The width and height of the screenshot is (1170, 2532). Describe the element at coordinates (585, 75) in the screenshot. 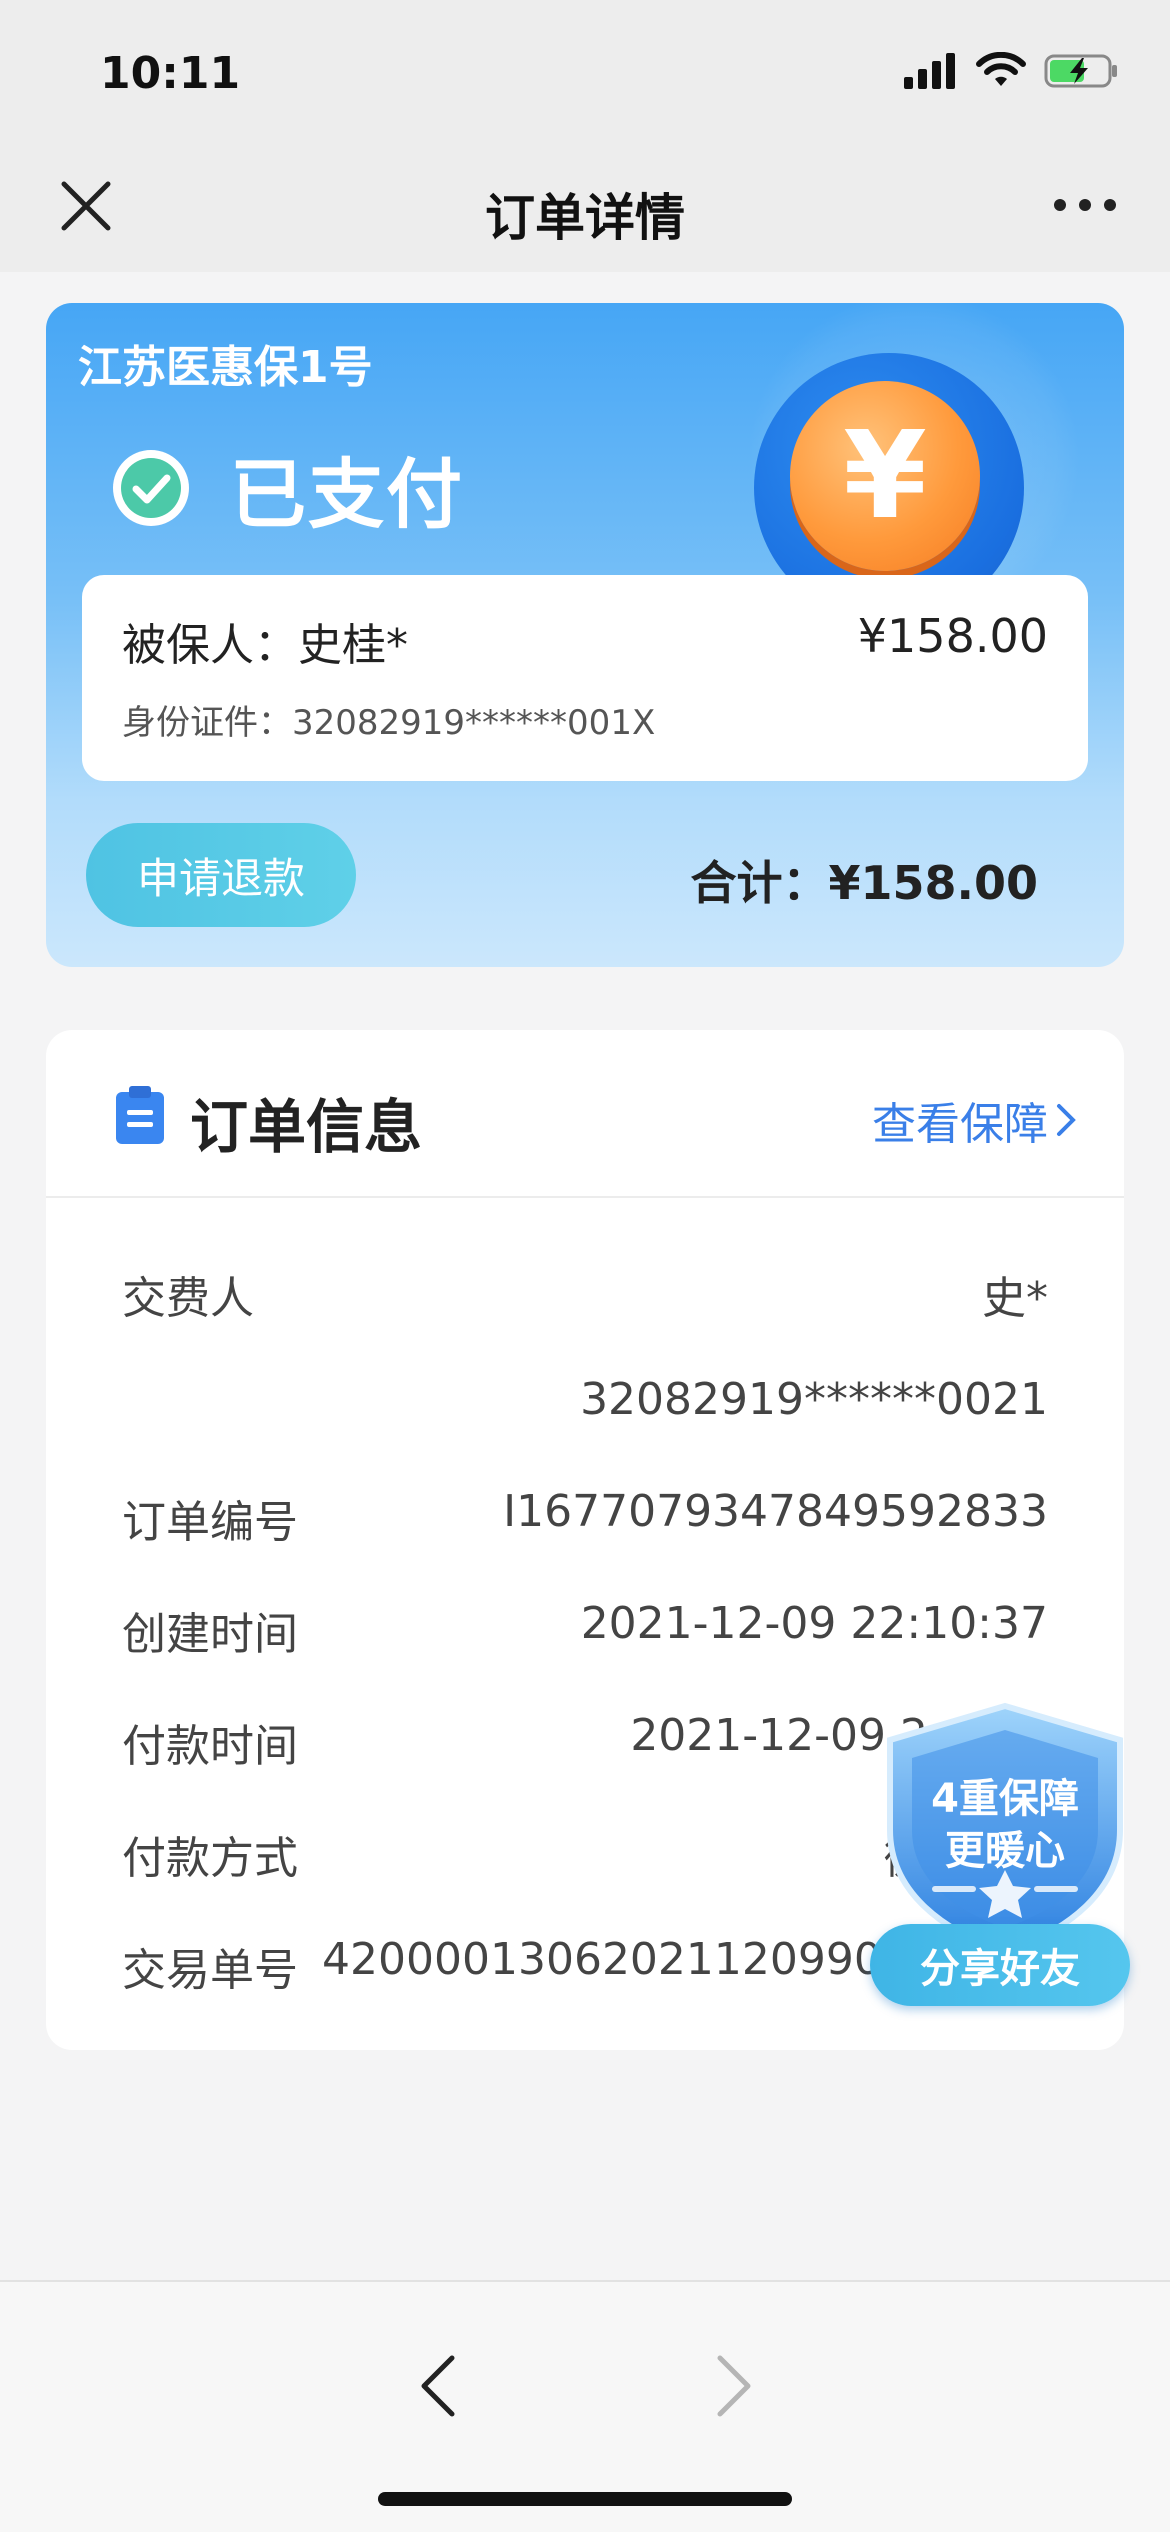

I see `status-bar: 10:11` at that location.